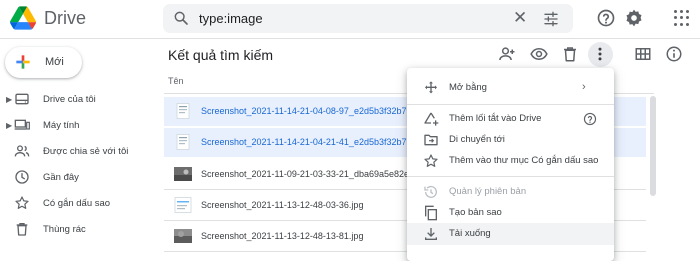 This screenshot has width=700, height=261. I want to click on settings-gear-icon, so click(634, 18).